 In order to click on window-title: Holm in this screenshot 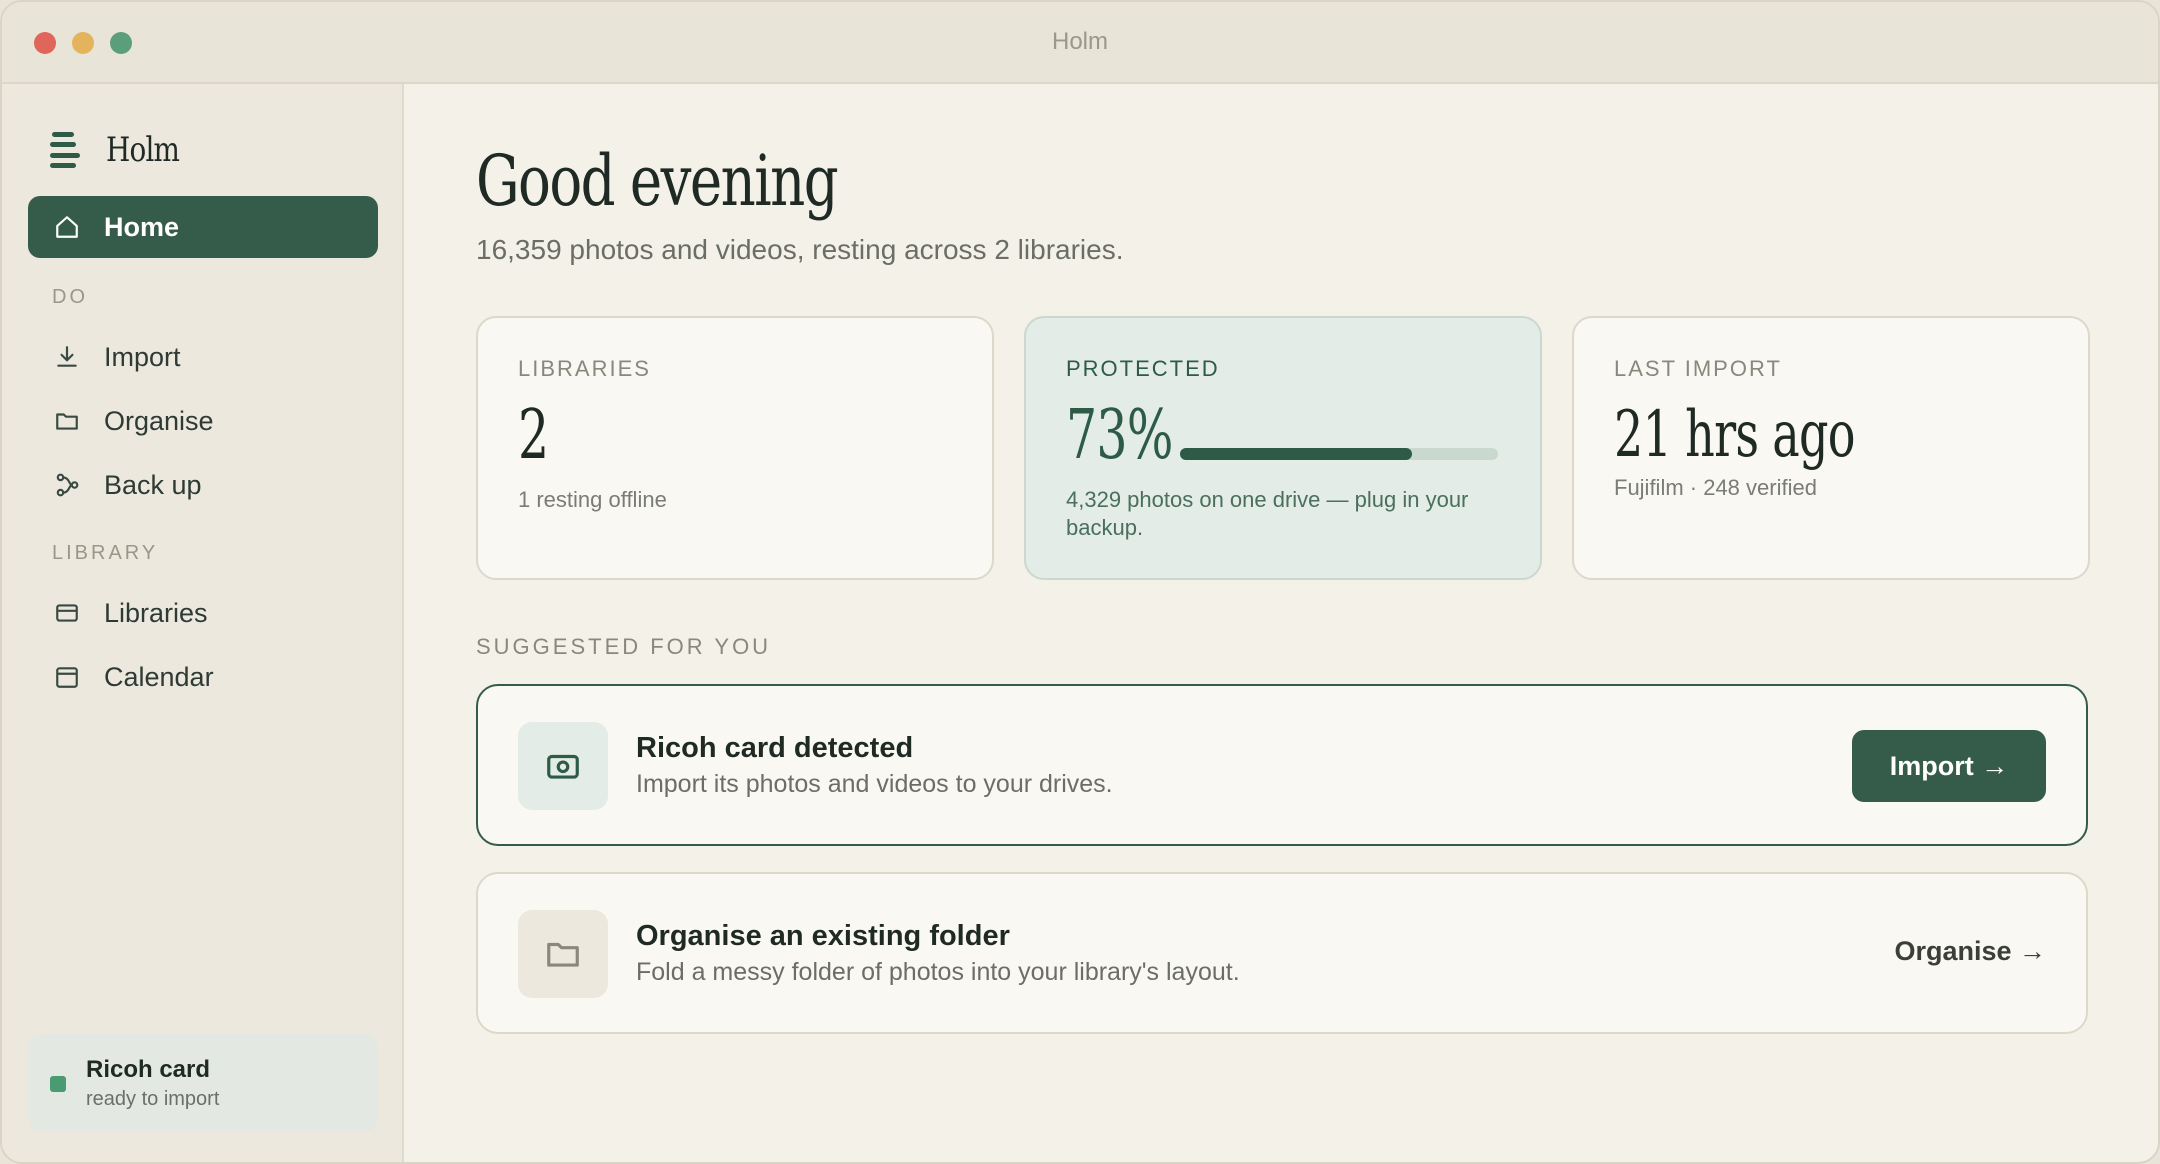, I will do `click(1079, 41)`.